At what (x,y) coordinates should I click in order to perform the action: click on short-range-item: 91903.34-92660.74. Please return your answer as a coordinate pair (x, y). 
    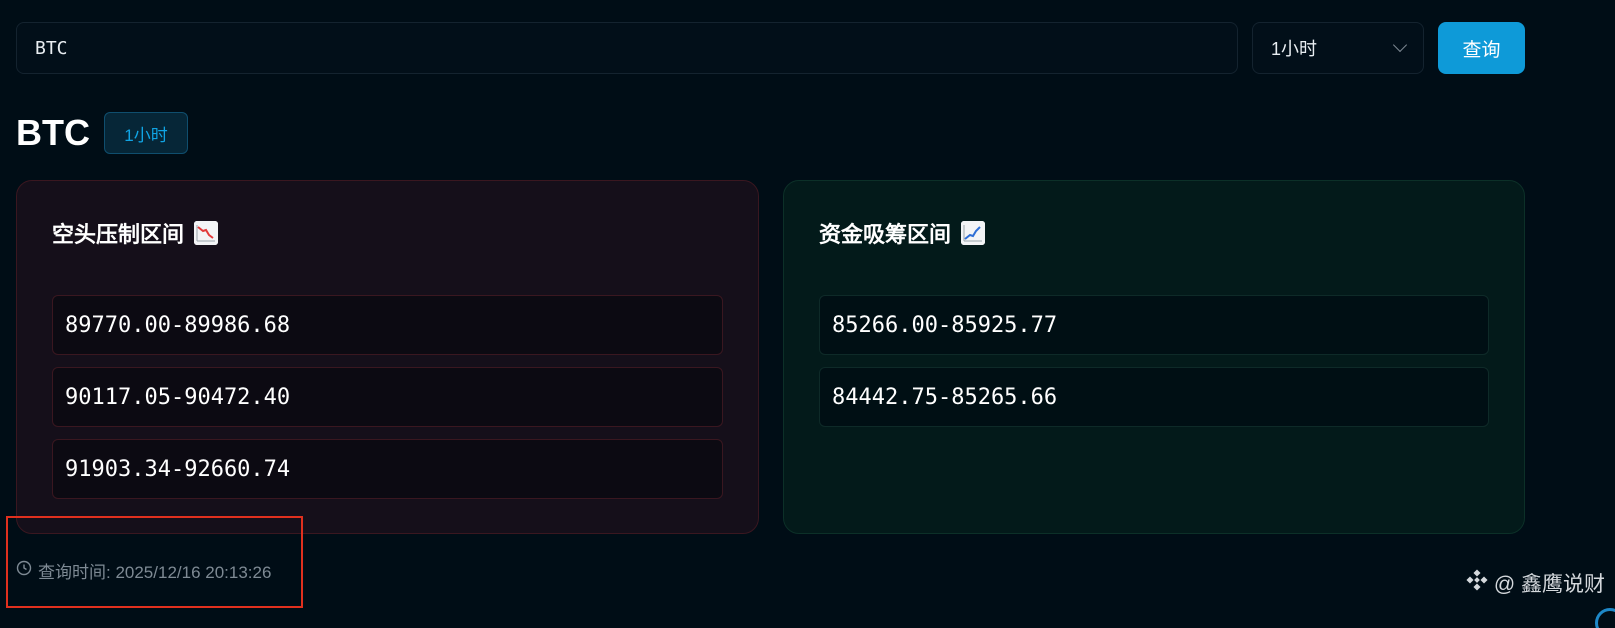
    Looking at the image, I should click on (387, 469).